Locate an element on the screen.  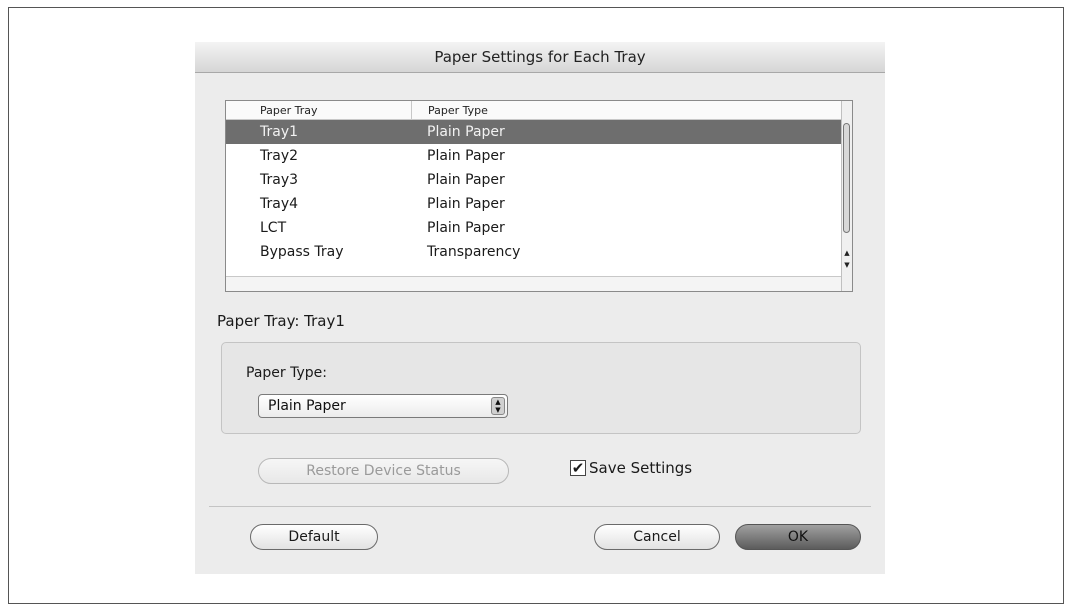
tray-list-header: Paper Tray Paper Type is located at coordinates (535, 110).